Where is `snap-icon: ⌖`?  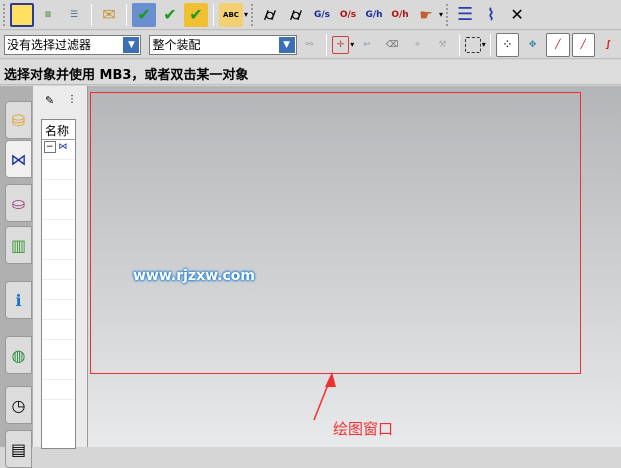
snap-icon: ⌖ is located at coordinates (417, 45).